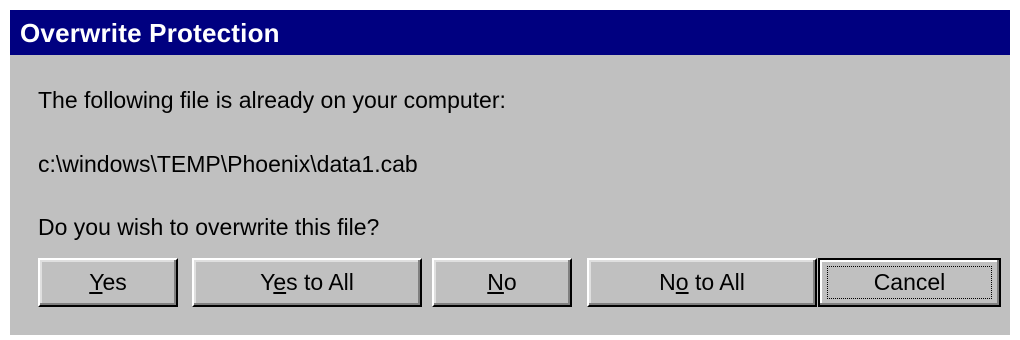 The width and height of the screenshot is (1020, 340). I want to click on yes-to-all-button-label: Yes to All, so click(307, 282).